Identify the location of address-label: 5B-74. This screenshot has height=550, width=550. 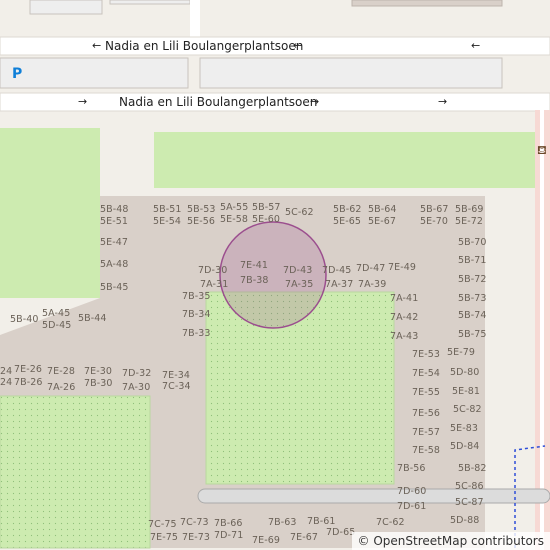
(472, 315).